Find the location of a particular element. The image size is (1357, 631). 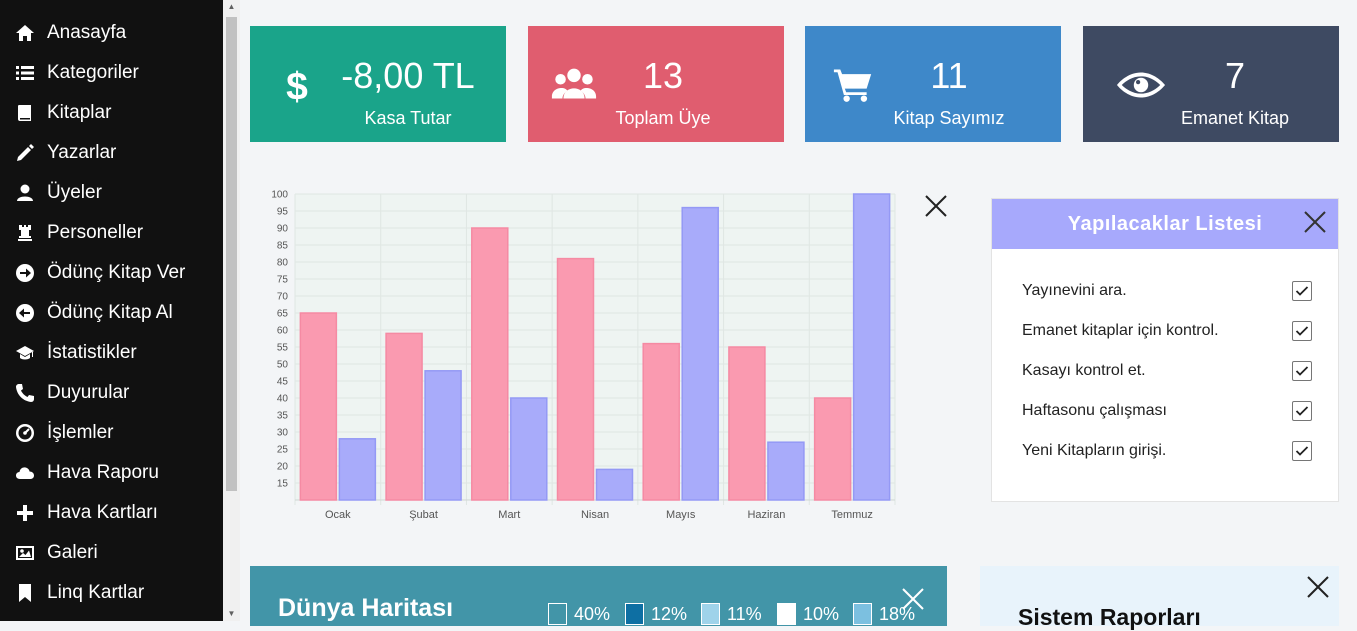

sidebar-item-label: Yazarlar is located at coordinates (82, 152).